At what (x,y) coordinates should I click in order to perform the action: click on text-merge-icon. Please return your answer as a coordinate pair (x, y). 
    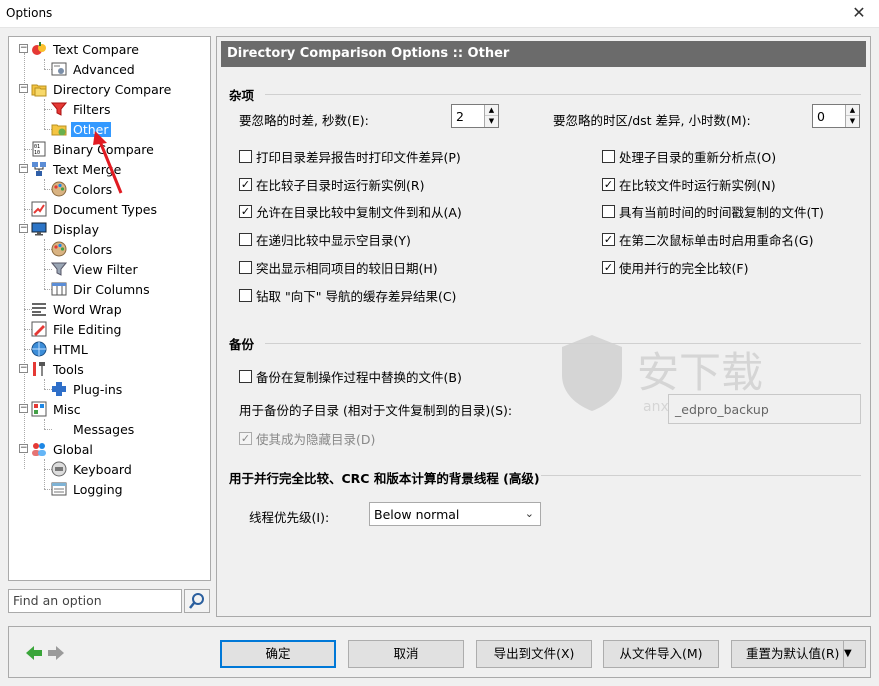
    Looking at the image, I should click on (39, 169).